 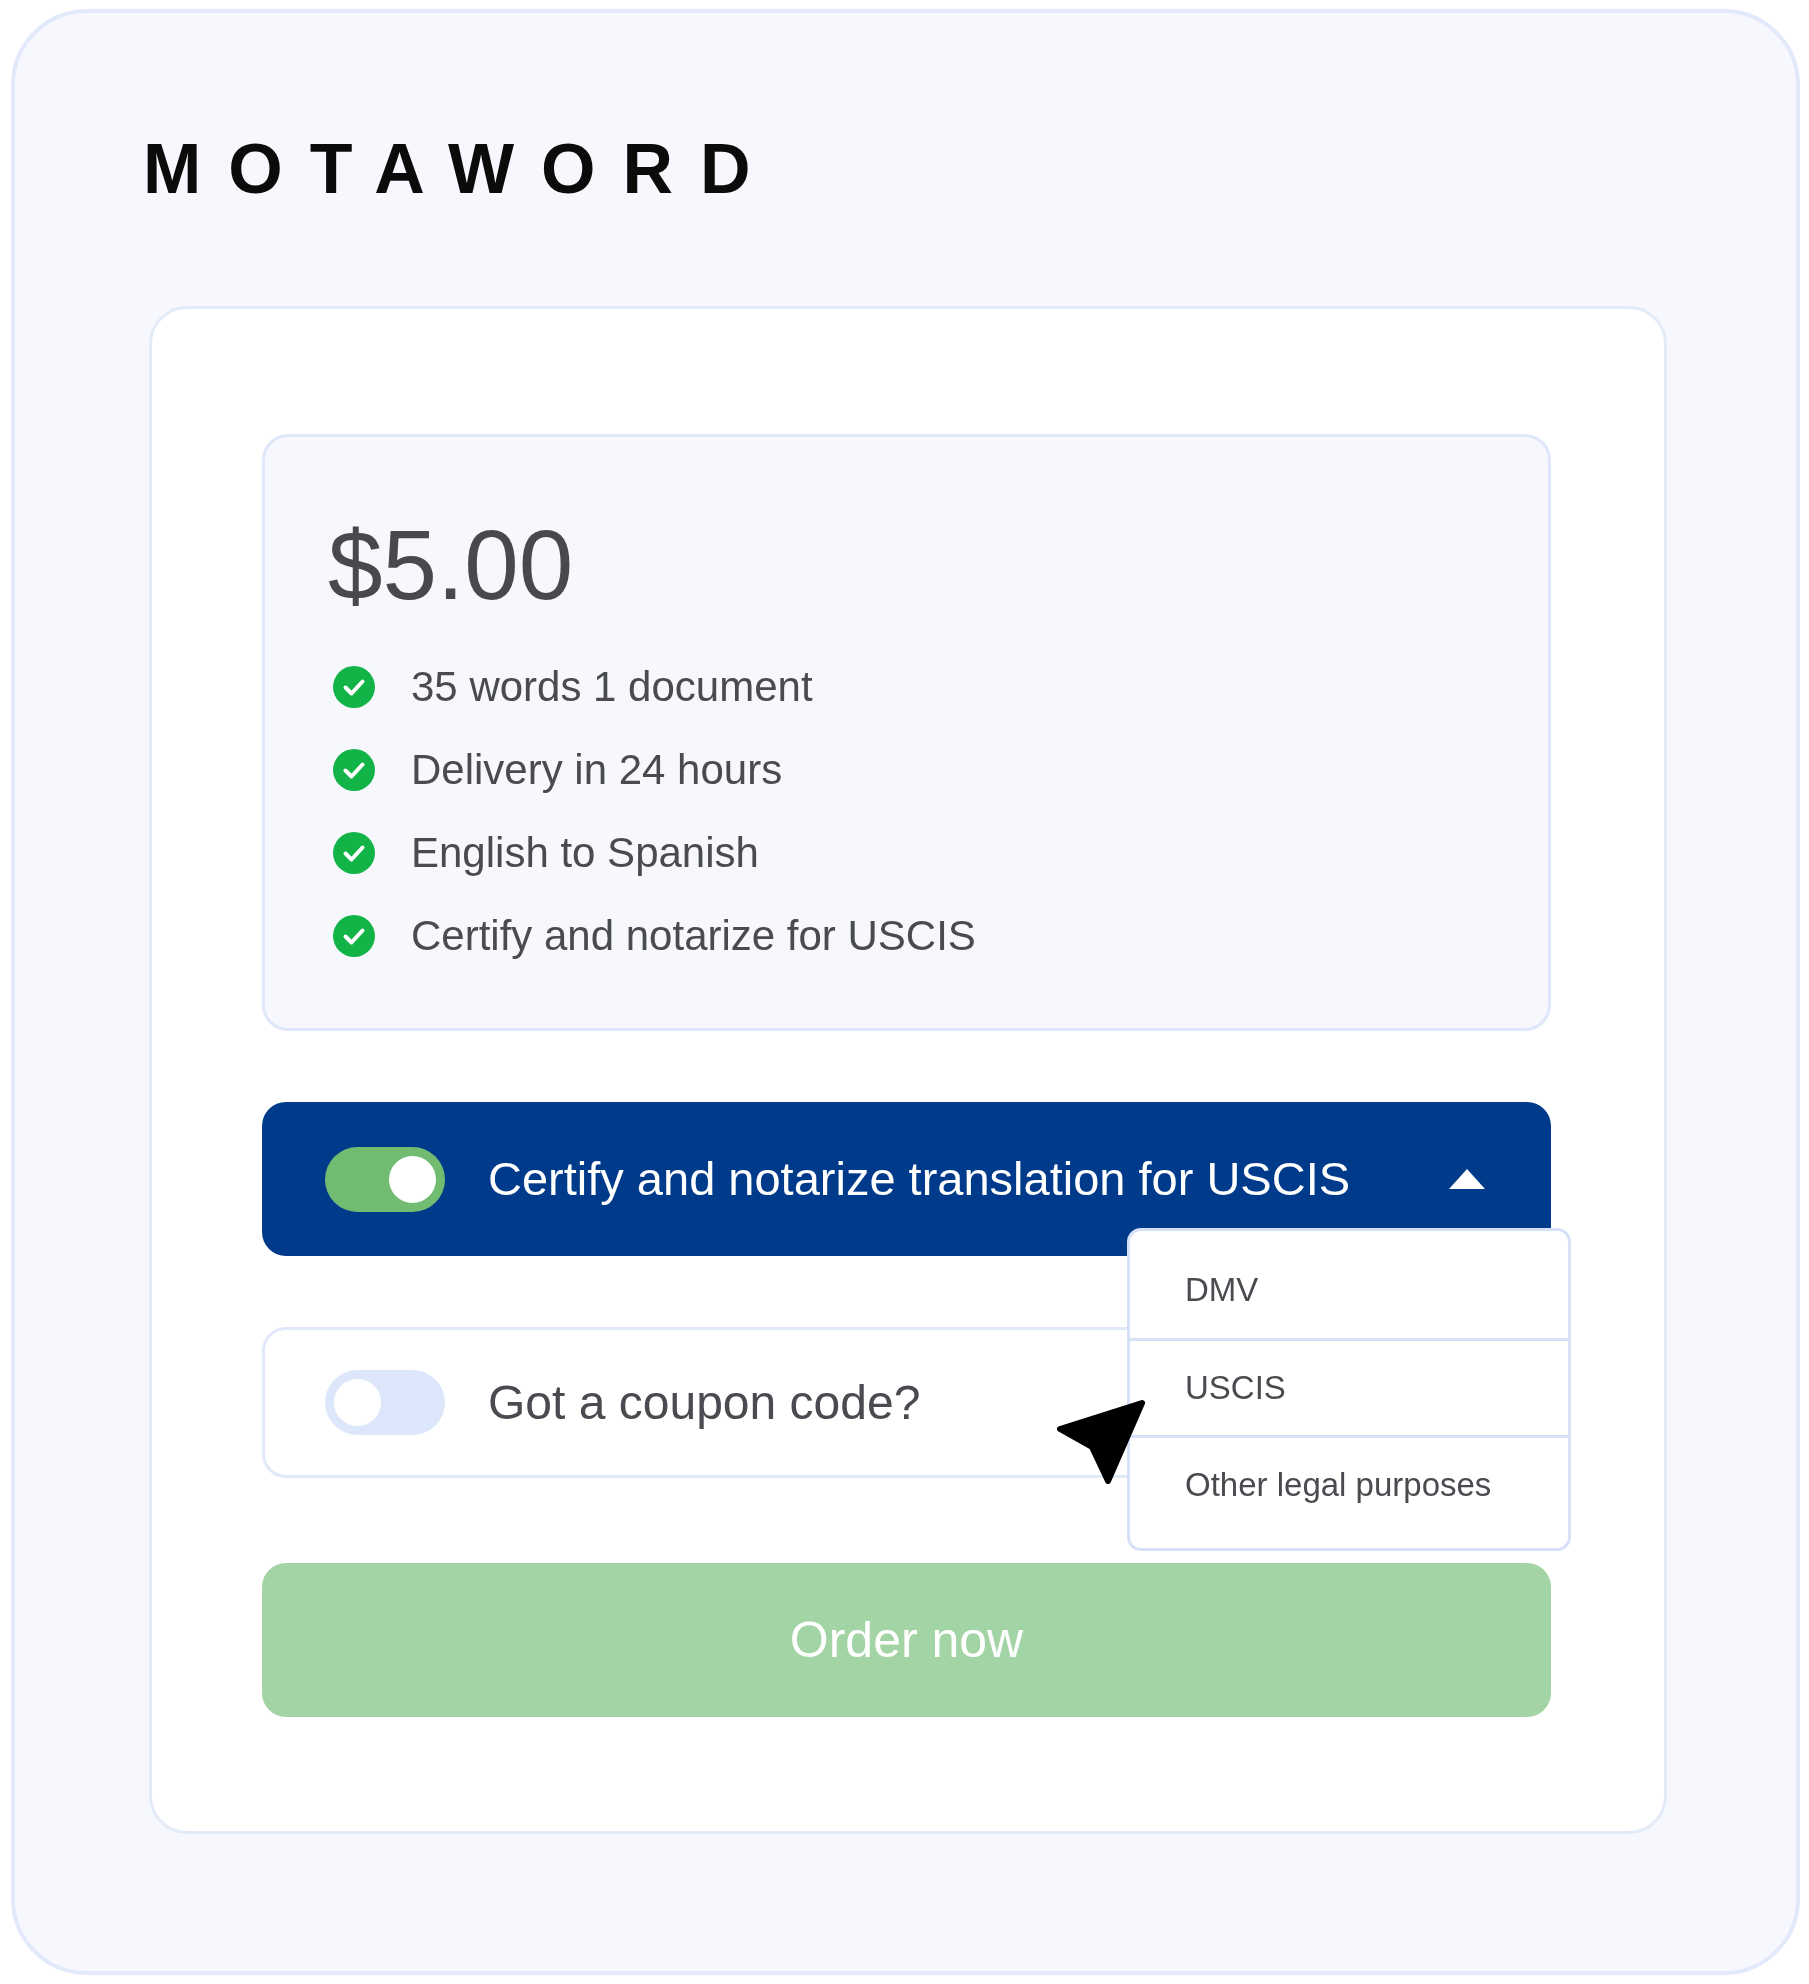 I want to click on logo-wordmark: MOTAWORD, so click(x=460, y=169).